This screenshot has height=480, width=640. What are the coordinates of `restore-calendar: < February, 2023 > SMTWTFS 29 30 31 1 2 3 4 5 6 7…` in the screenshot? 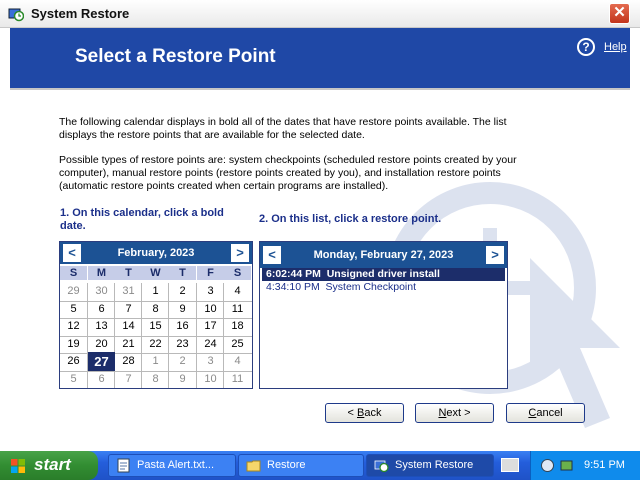 It's located at (156, 315).